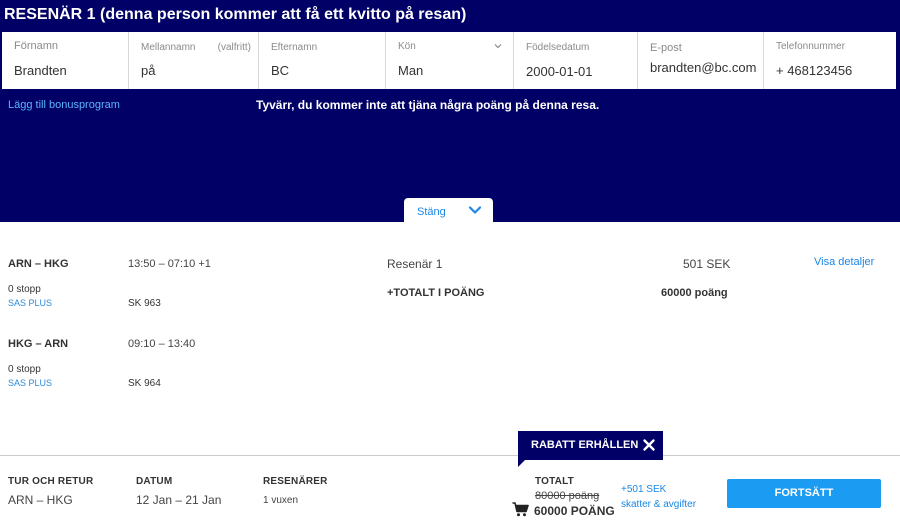 The width and height of the screenshot is (900, 522). Describe the element at coordinates (574, 511) in the screenshot. I see `final-points: 60000 POÄNG` at that location.